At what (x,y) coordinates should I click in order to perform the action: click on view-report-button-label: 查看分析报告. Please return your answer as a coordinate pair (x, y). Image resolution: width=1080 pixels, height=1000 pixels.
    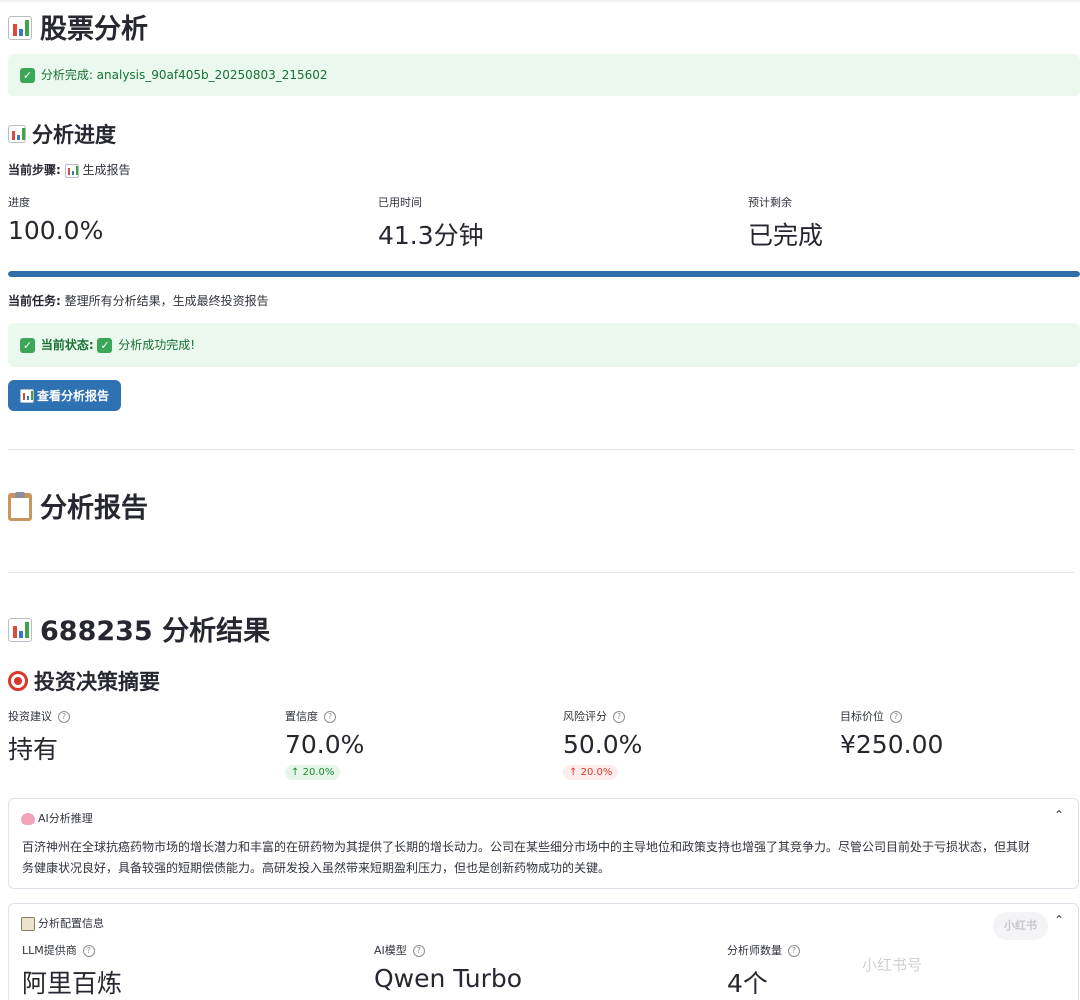
    Looking at the image, I should click on (72, 396).